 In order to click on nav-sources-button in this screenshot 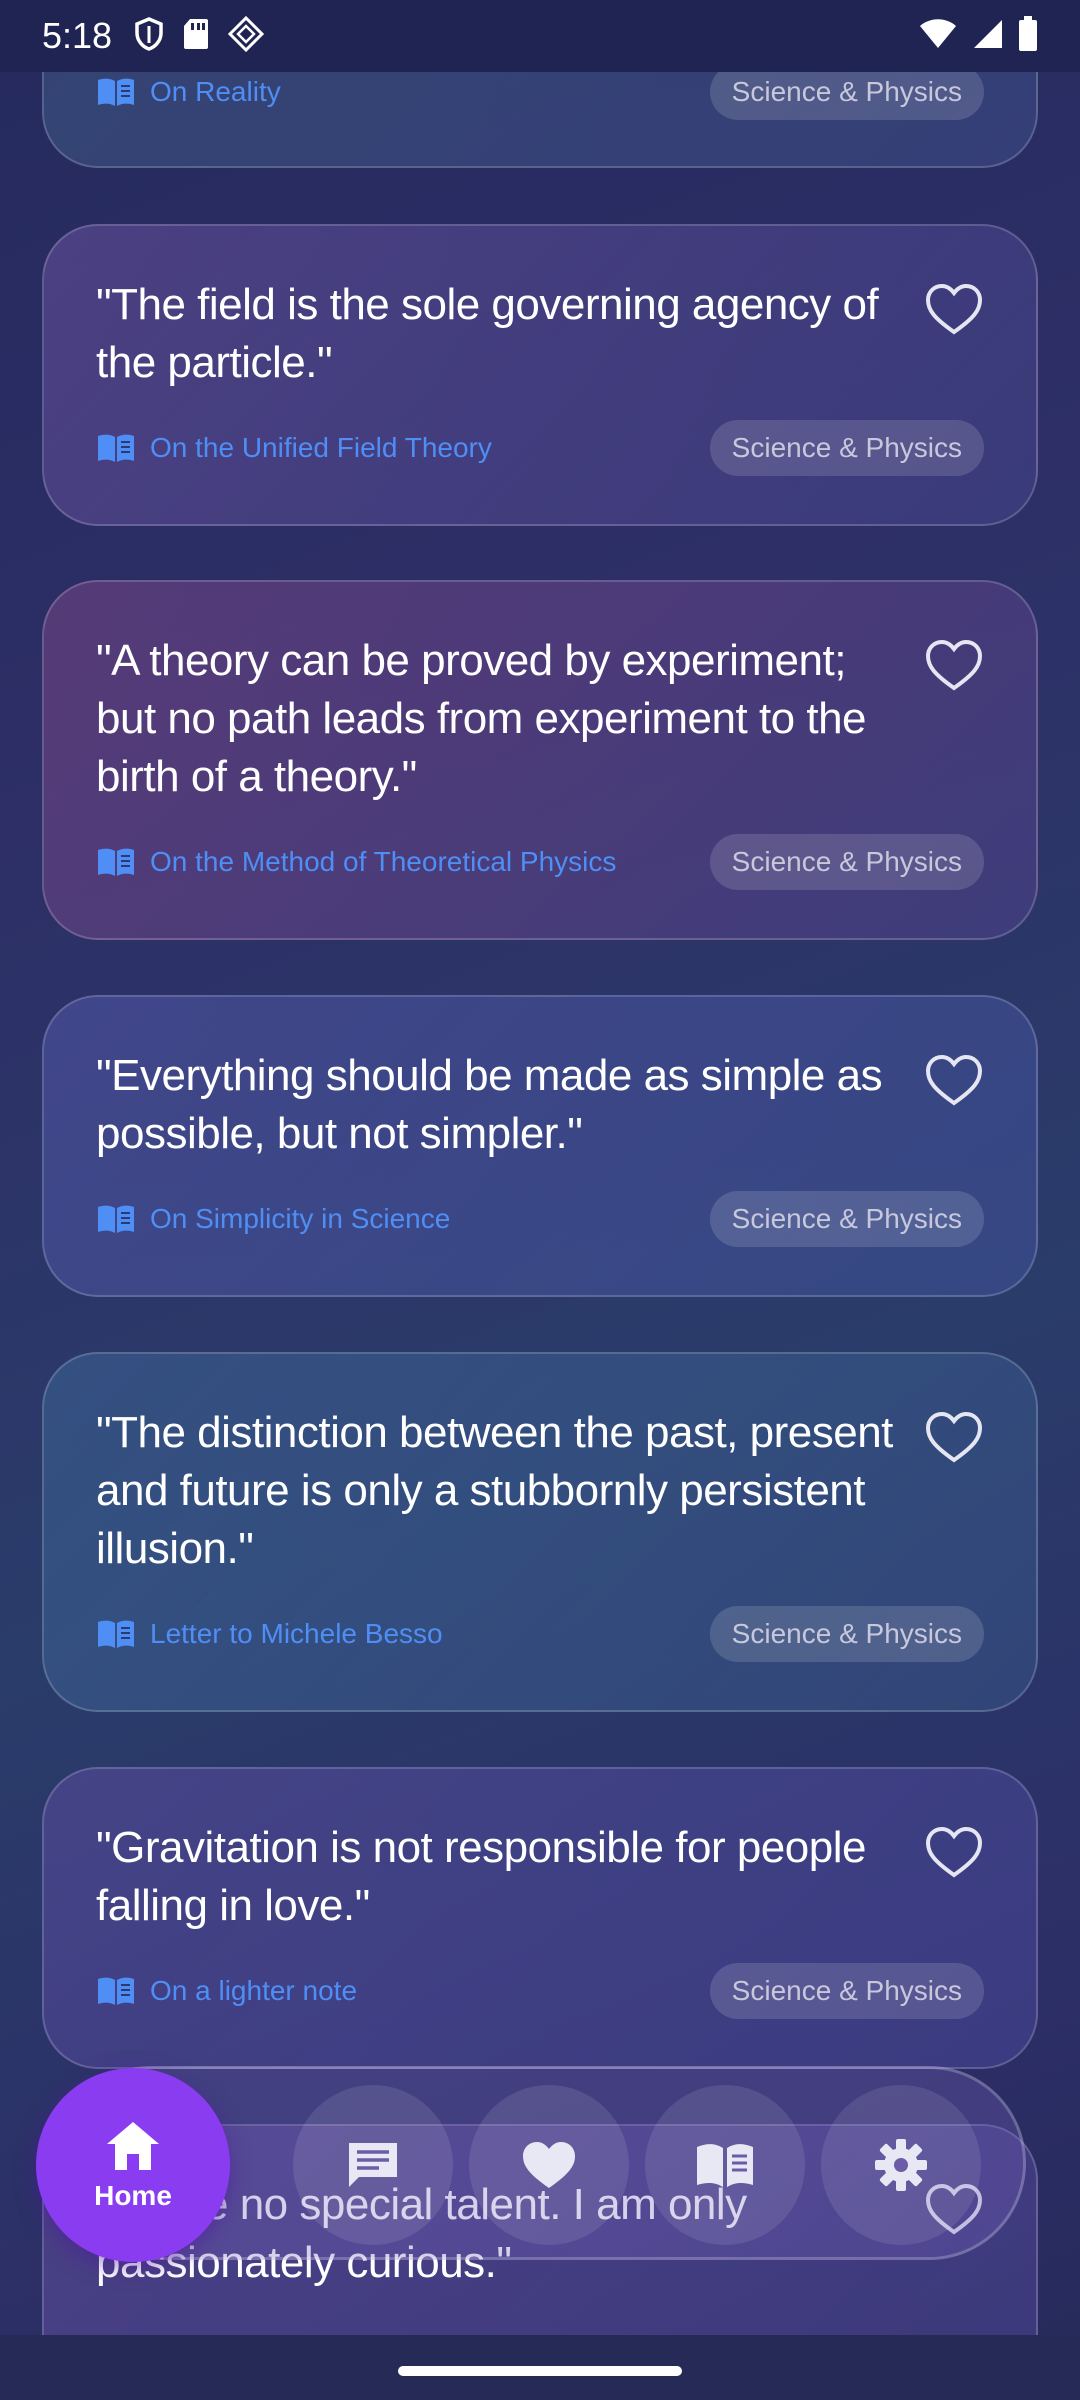, I will do `click(725, 2165)`.